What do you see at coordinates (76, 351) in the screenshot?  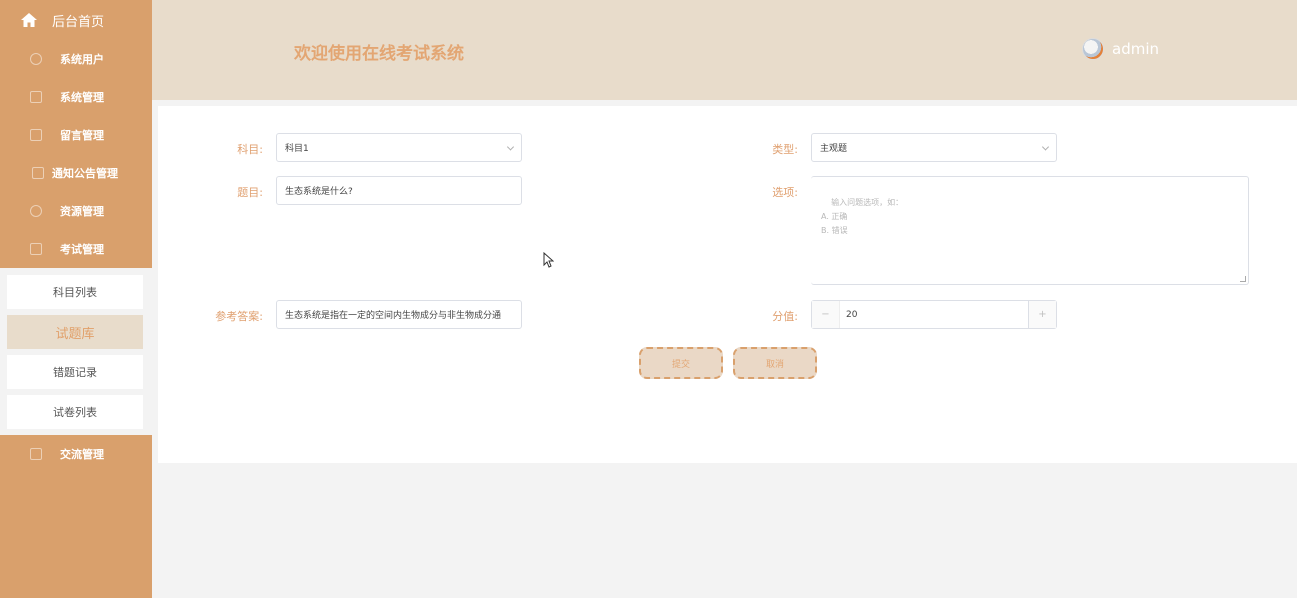 I see `exam-submenu: 科目列表 试题库 错题记录 试卷列表` at bounding box center [76, 351].